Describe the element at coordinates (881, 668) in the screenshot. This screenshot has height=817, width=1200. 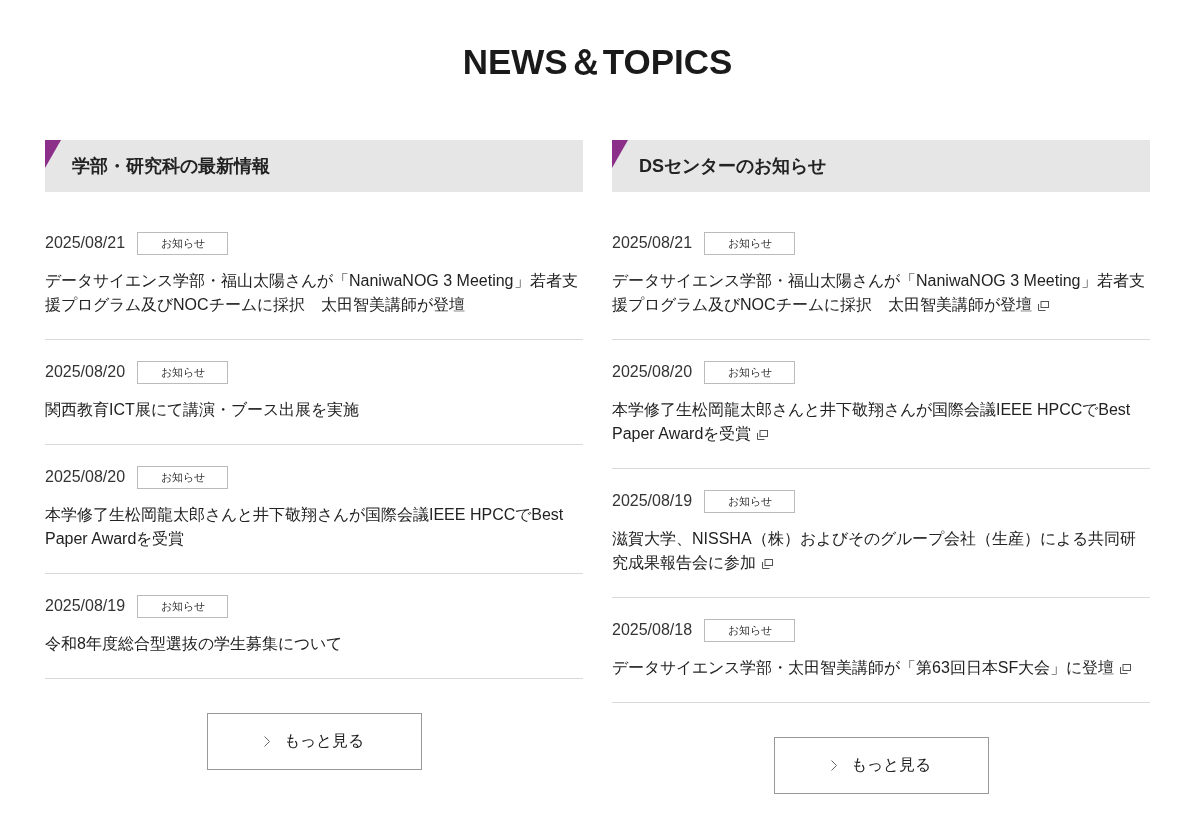
I see `news-title-link: データサイエンス学部・太田智美講師が「第63回日本SF大会」に登壇` at that location.